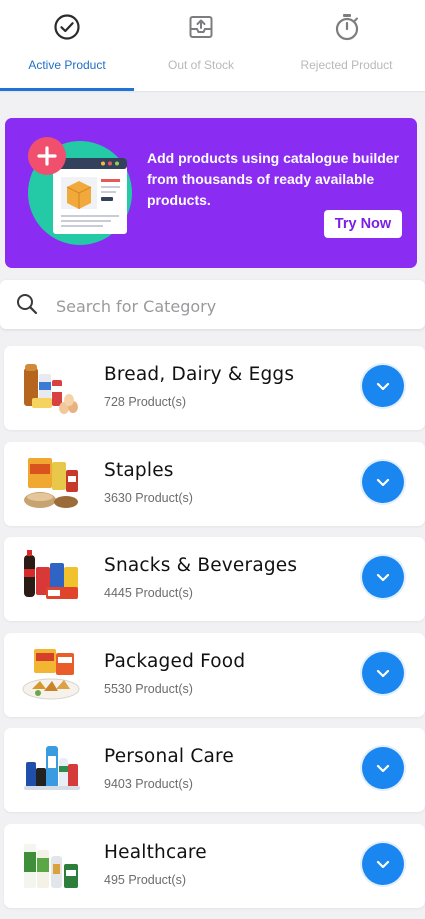 The height and width of the screenshot is (919, 425). Describe the element at coordinates (214, 579) in the screenshot. I see `category-card-snacks-beverages: Snacks & Beverages 4445 Product(s)` at that location.